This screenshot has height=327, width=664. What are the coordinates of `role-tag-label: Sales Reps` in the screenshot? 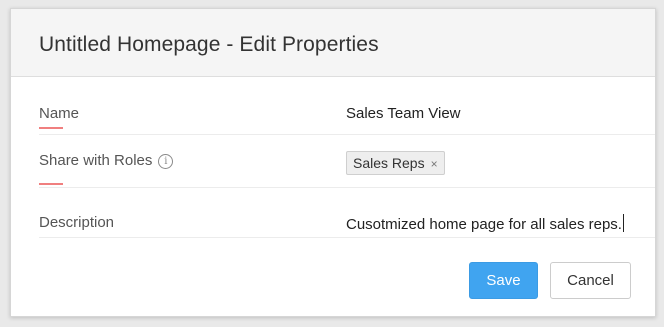 It's located at (389, 163).